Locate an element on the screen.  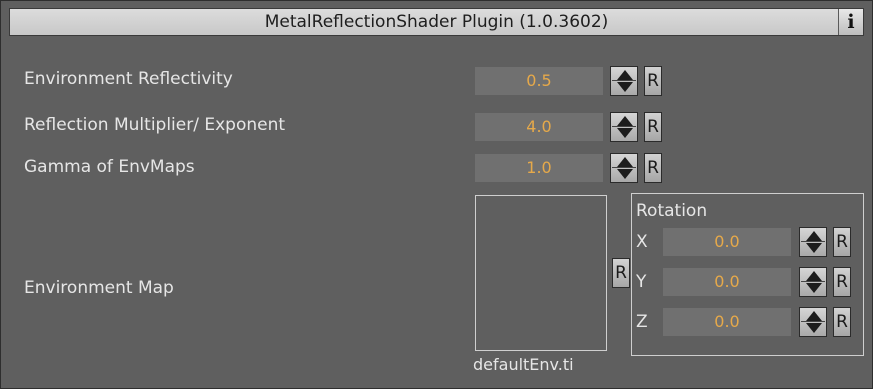
rotation-z-stepper is located at coordinates (813, 322).